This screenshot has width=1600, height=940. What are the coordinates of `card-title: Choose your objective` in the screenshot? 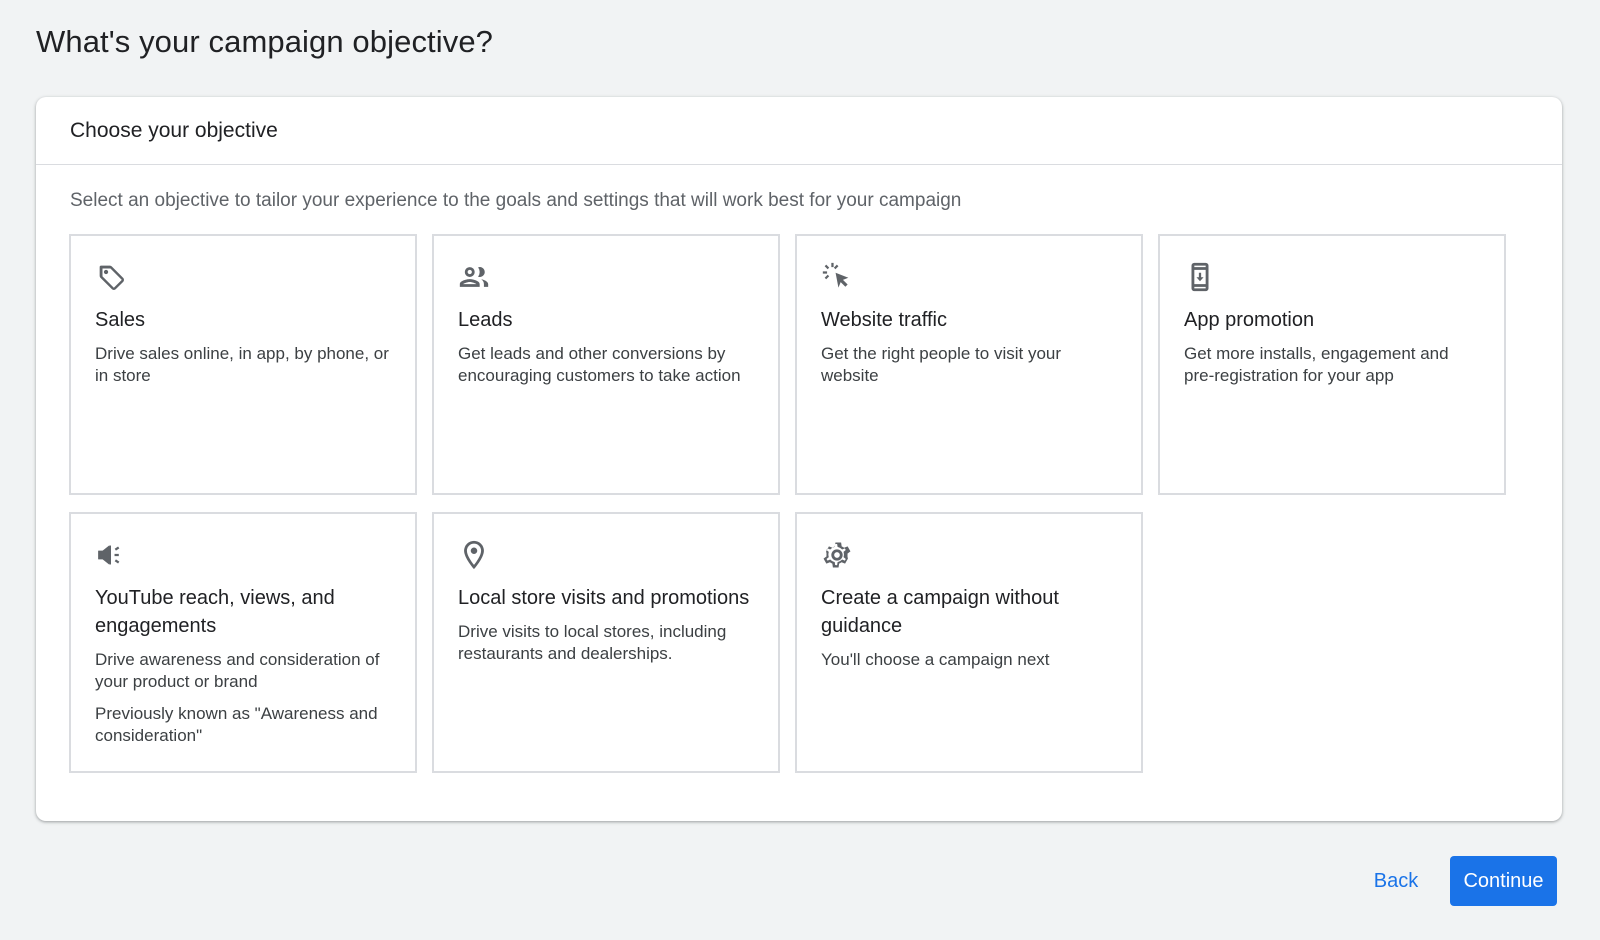 It's located at (174, 130).